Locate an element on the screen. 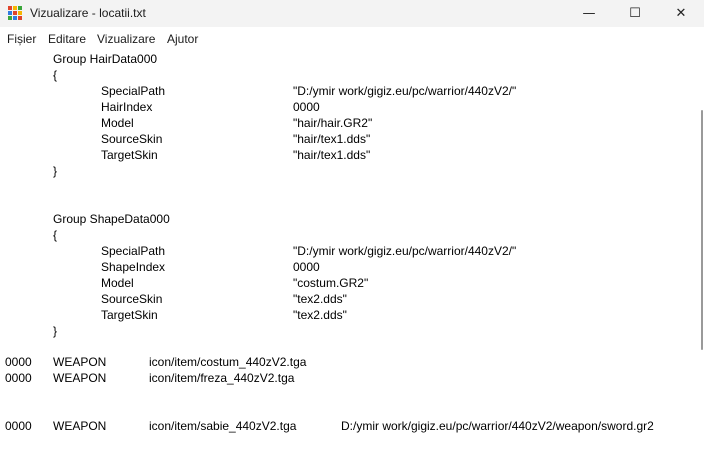 The height and width of the screenshot is (474, 704). hair-key-hairindex: HairIndex is located at coordinates (127, 107).